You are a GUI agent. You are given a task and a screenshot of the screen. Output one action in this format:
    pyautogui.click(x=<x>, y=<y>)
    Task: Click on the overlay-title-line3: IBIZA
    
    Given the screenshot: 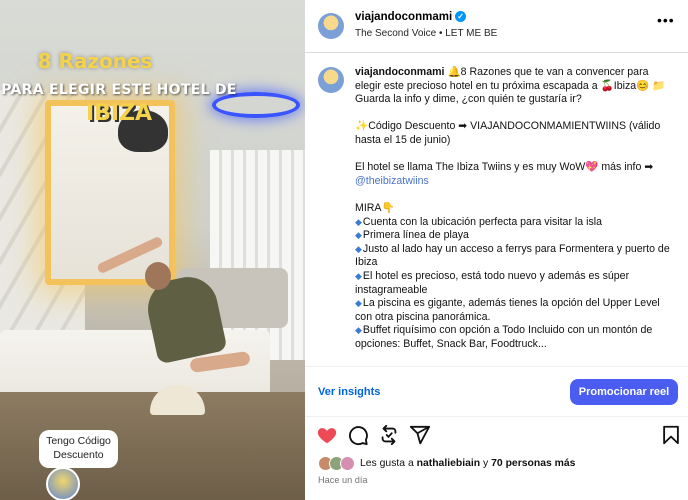 What is the action you would take?
    pyautogui.click(x=119, y=113)
    